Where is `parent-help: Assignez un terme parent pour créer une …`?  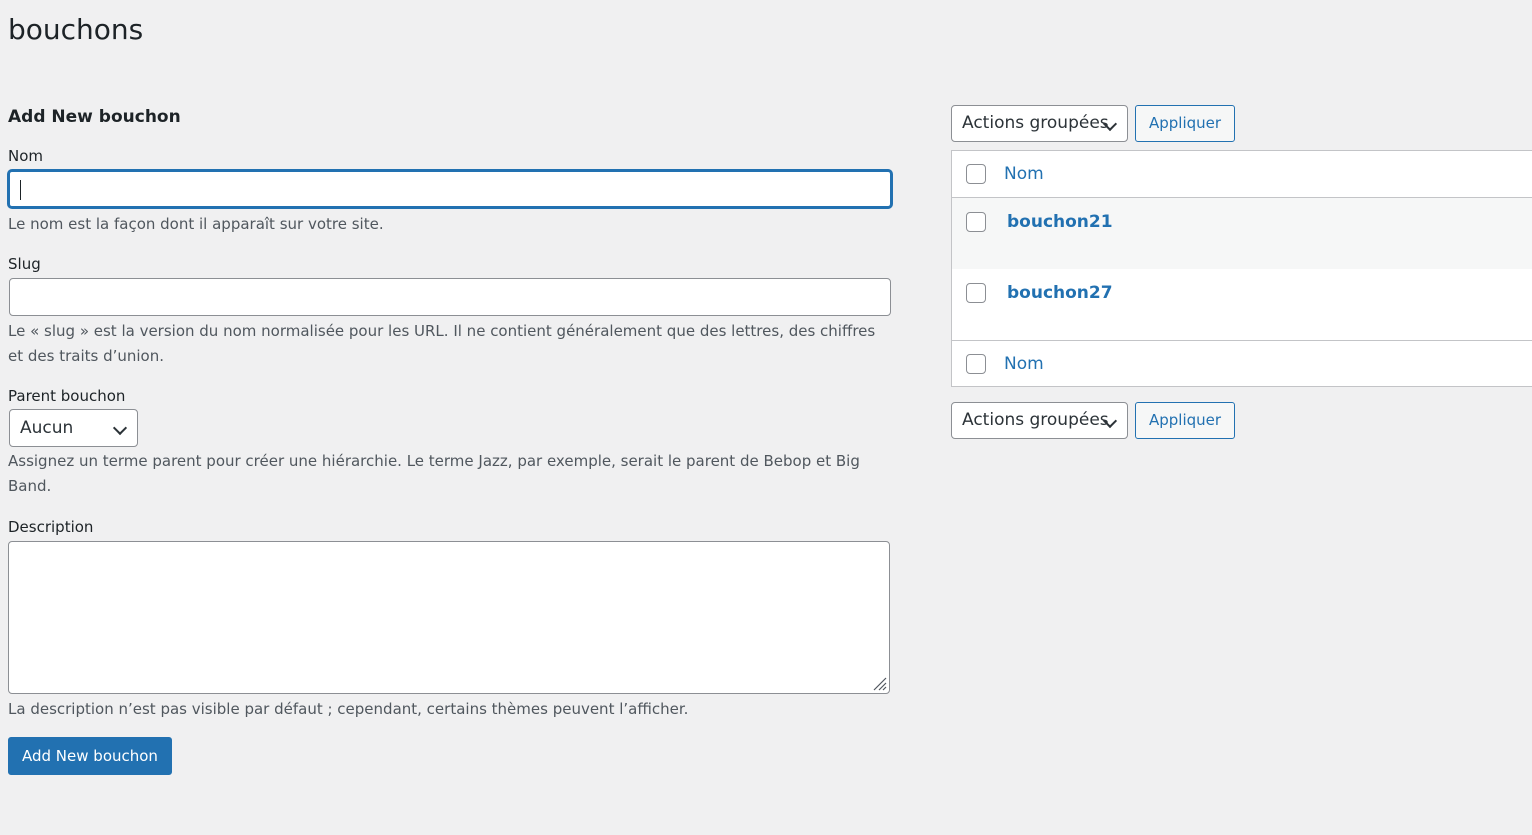 parent-help: Assignez un terme parent pour créer une … is located at coordinates (434, 473).